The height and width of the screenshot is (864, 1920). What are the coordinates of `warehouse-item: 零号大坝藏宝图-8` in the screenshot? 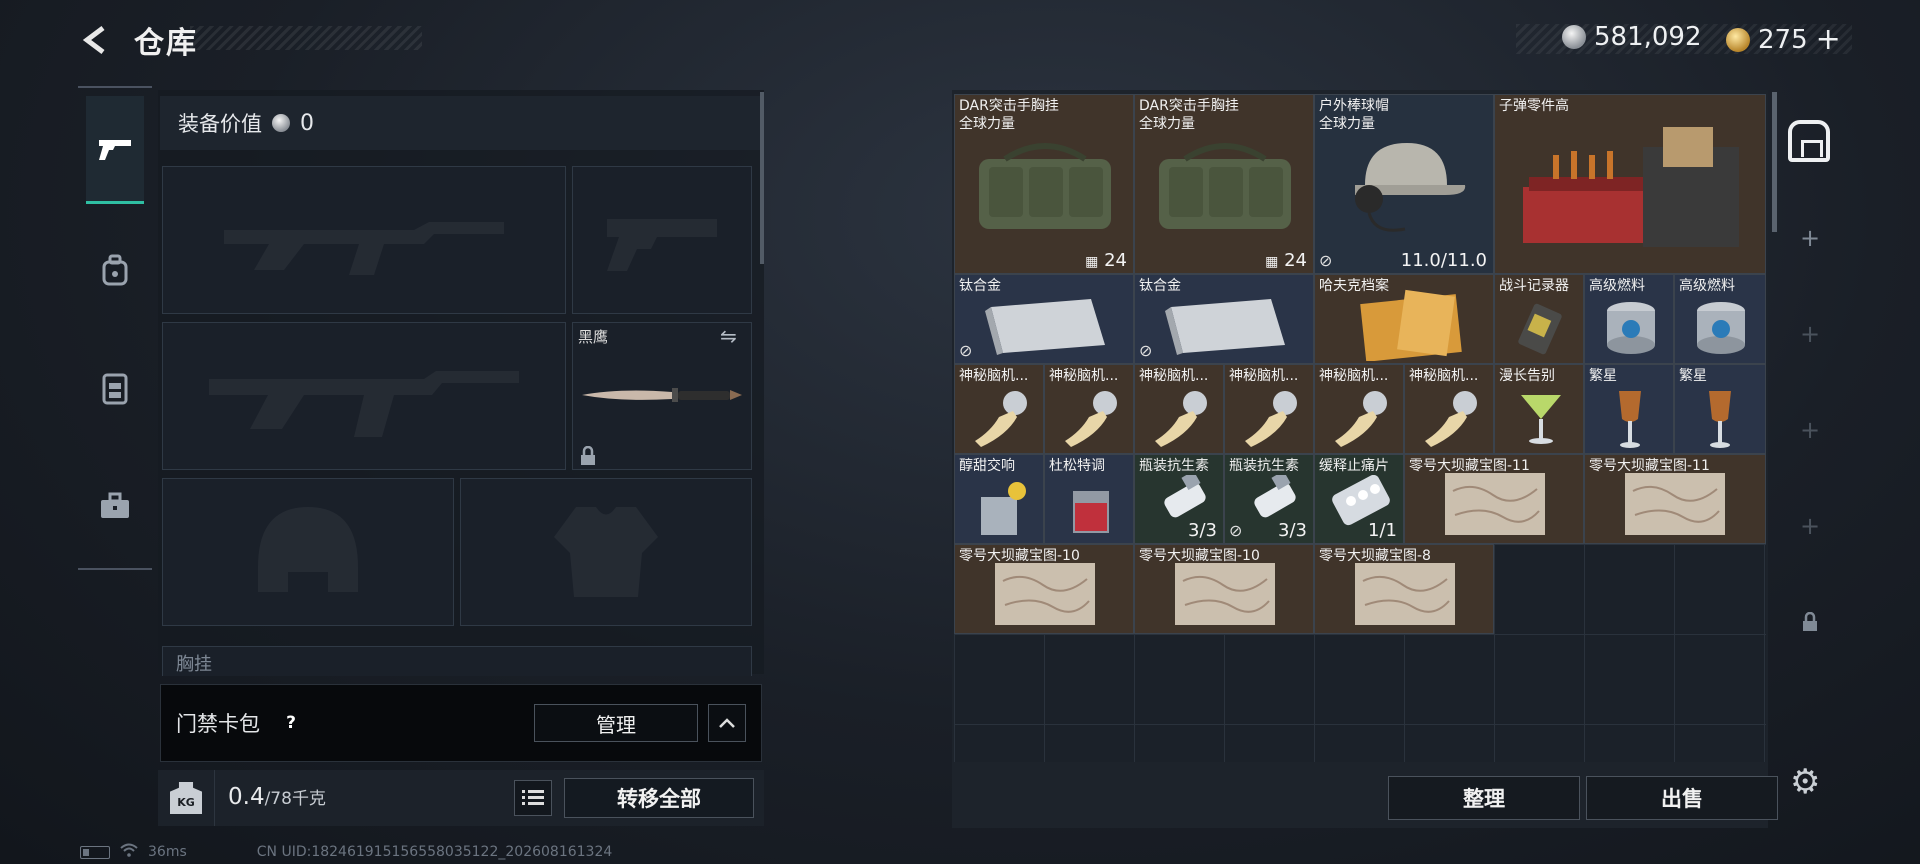 It's located at (1404, 589).